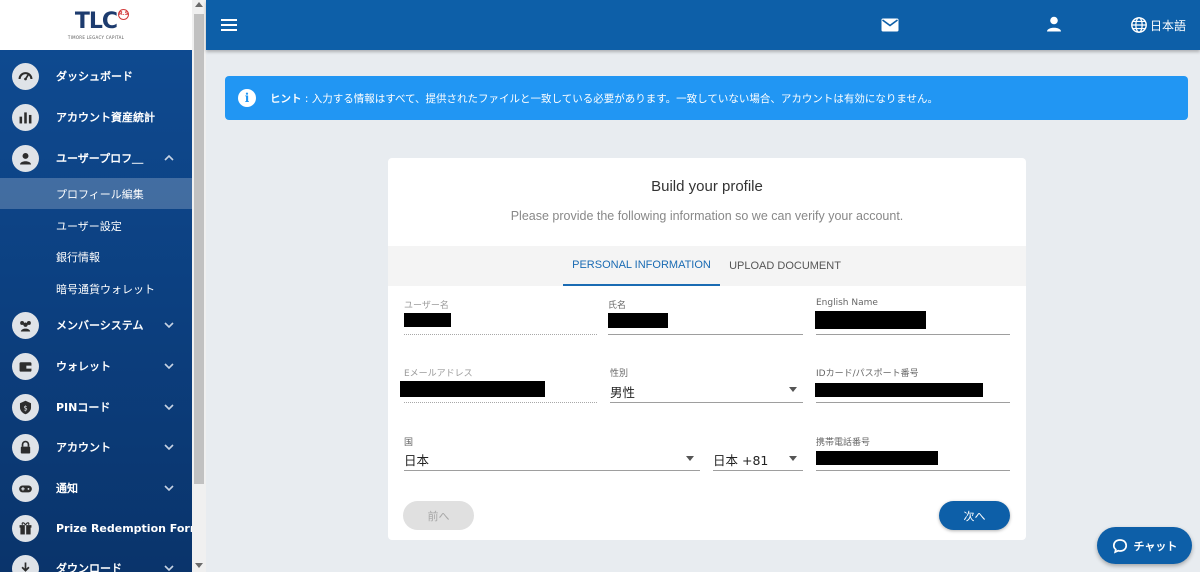 The width and height of the screenshot is (1200, 572). I want to click on tab-upload-document: UPLOAD DOCUMENT, so click(785, 266).